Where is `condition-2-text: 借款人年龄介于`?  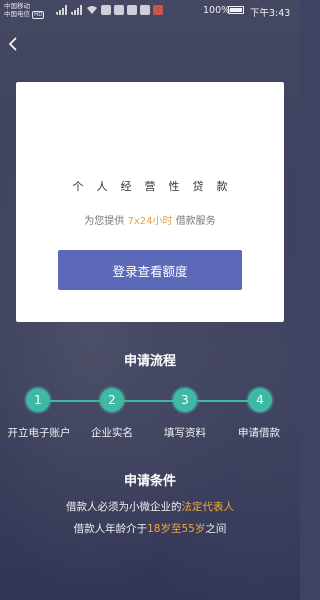
condition-2-text: 借款人年龄介于 is located at coordinates (110, 529).